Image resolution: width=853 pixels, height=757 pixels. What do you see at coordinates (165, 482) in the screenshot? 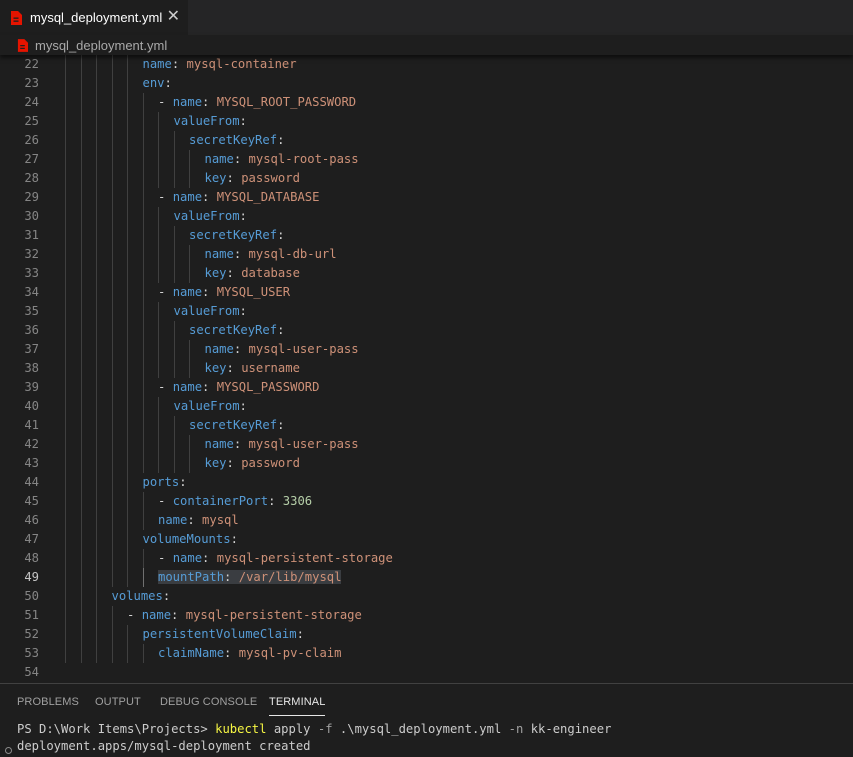
I see `code-text: ports:` at bounding box center [165, 482].